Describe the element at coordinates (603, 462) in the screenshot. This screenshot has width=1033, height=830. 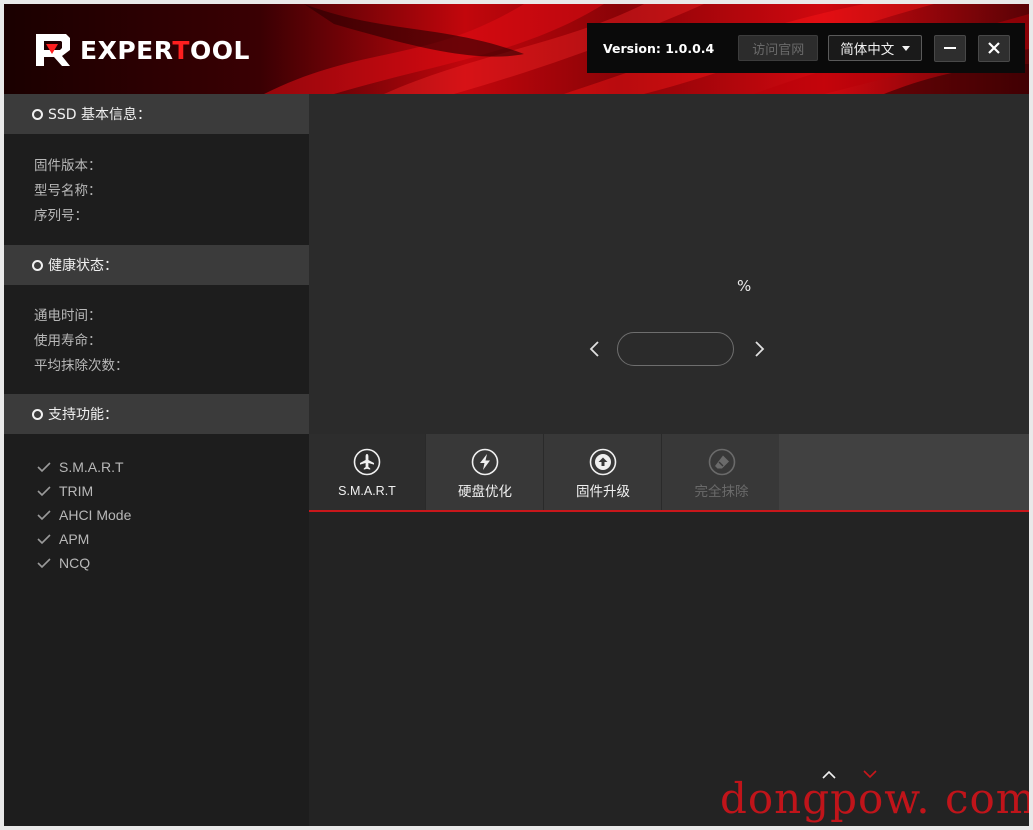
I see `upload-arrow-icon` at that location.